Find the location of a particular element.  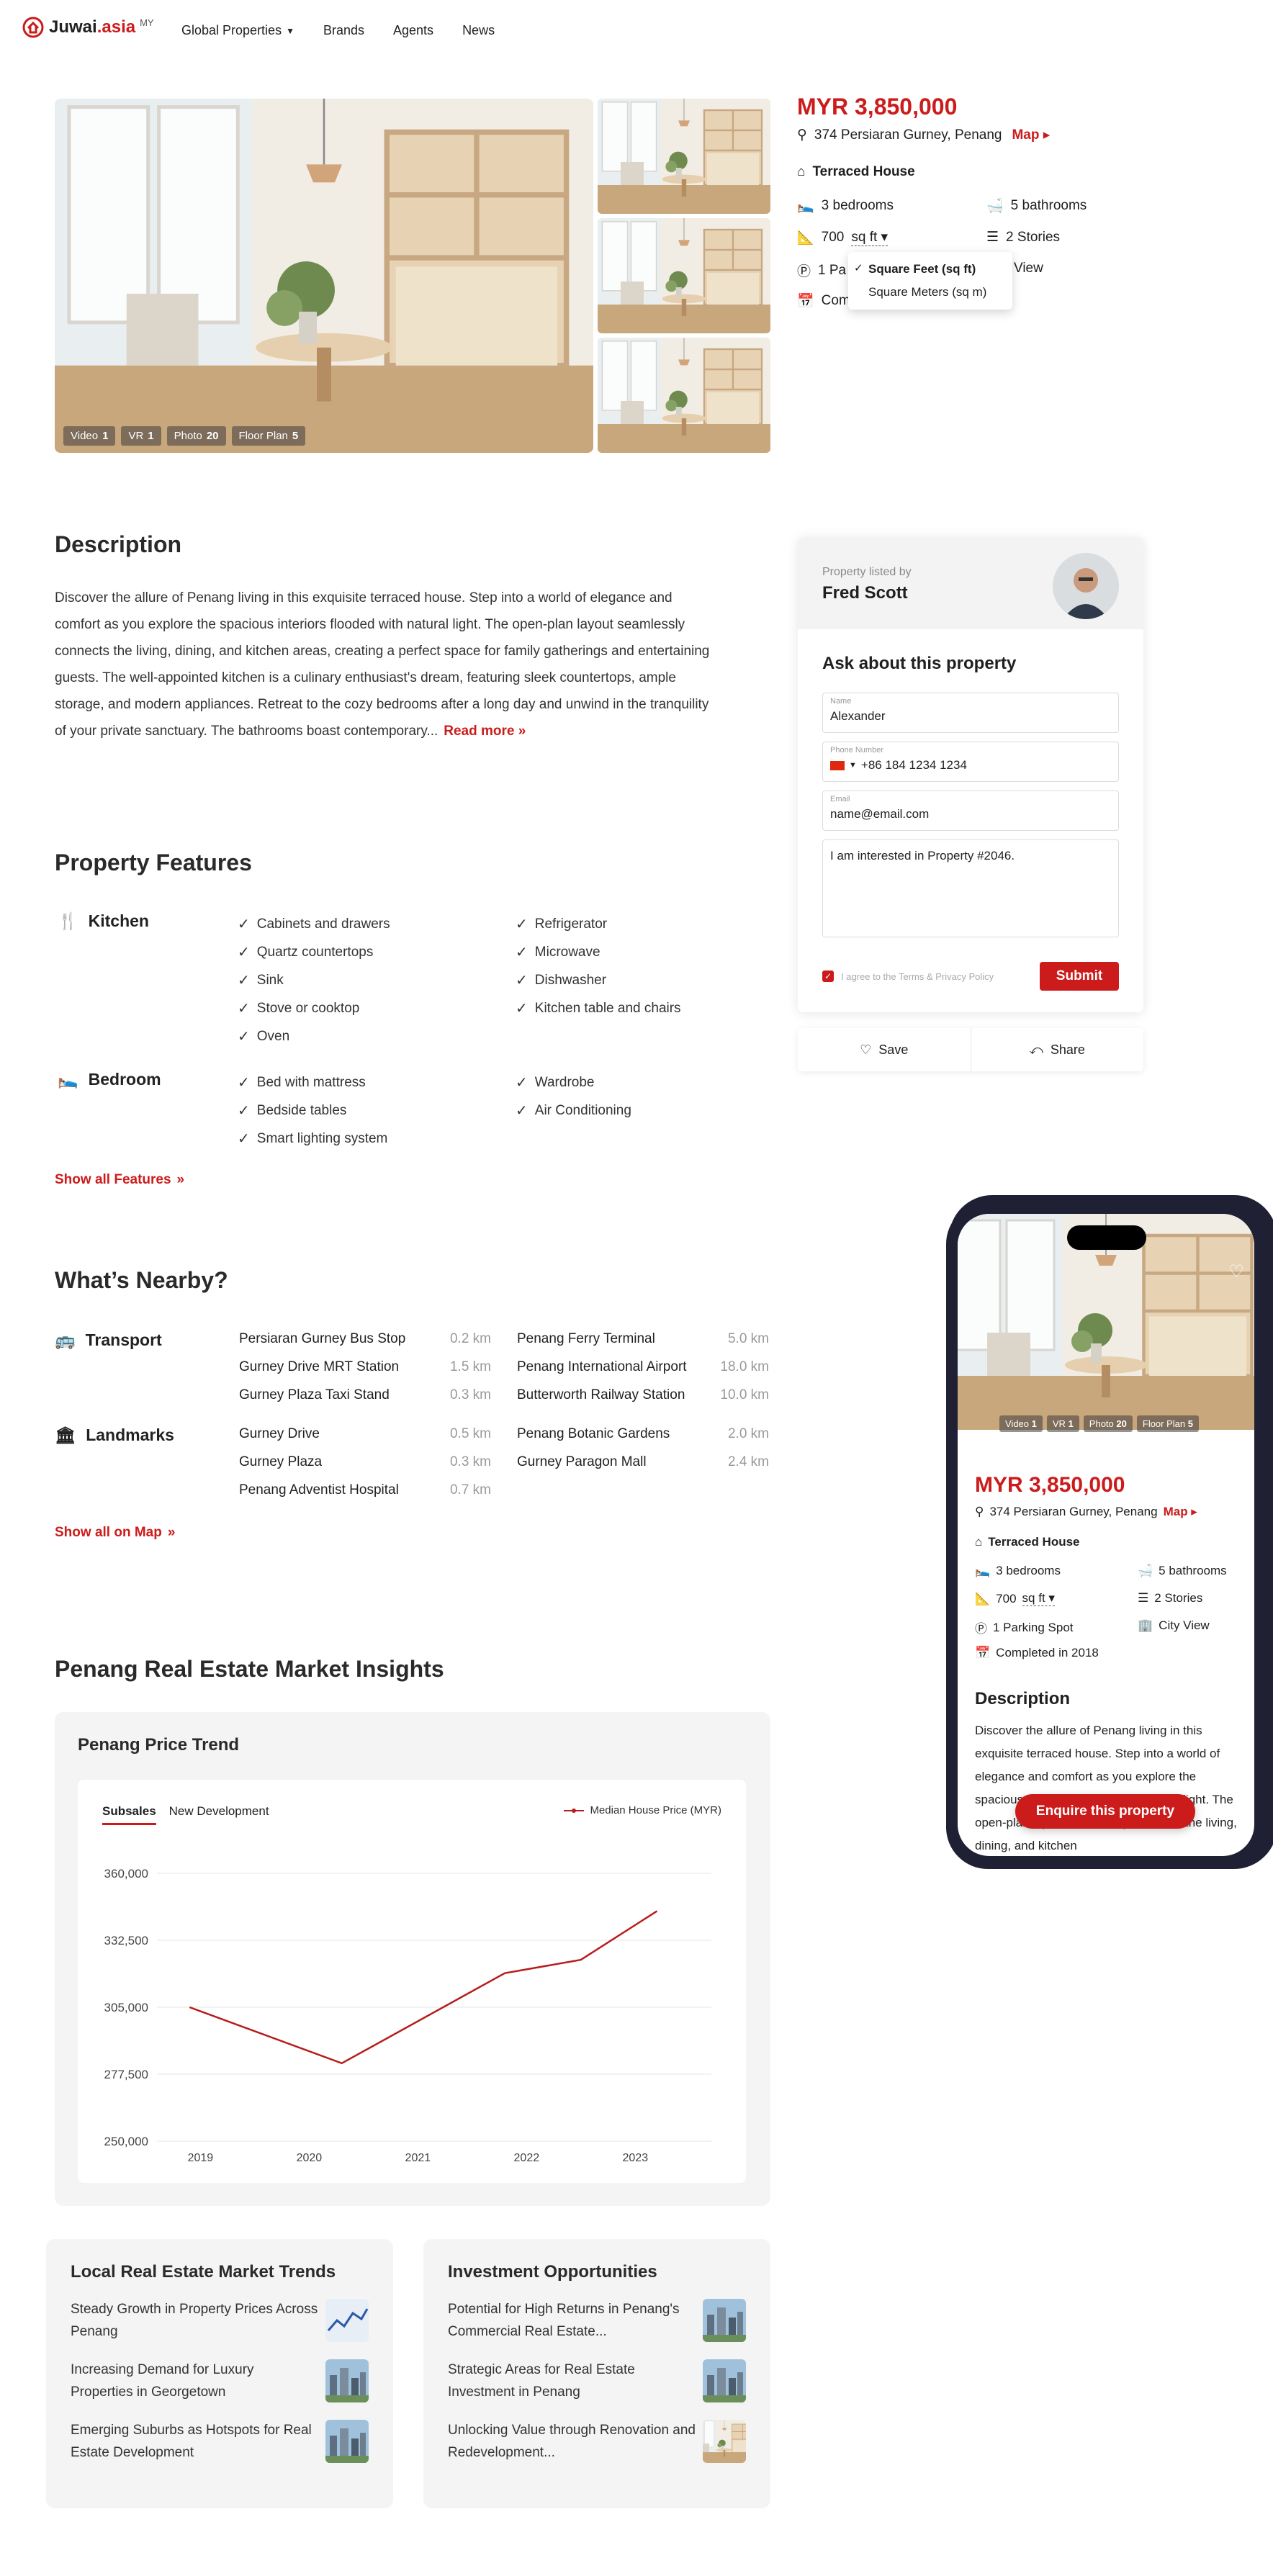

gallery-main-photo is located at coordinates (324, 276).